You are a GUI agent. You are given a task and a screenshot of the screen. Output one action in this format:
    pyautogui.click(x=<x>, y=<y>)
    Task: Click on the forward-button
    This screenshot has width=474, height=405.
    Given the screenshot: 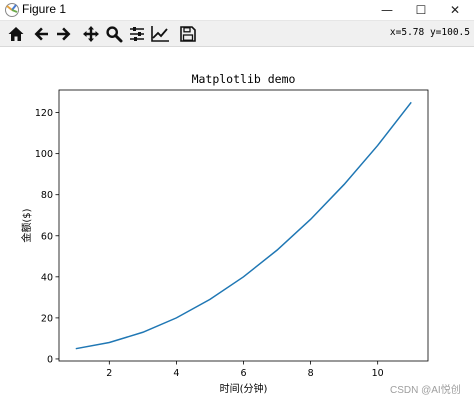 What is the action you would take?
    pyautogui.click(x=64, y=34)
    